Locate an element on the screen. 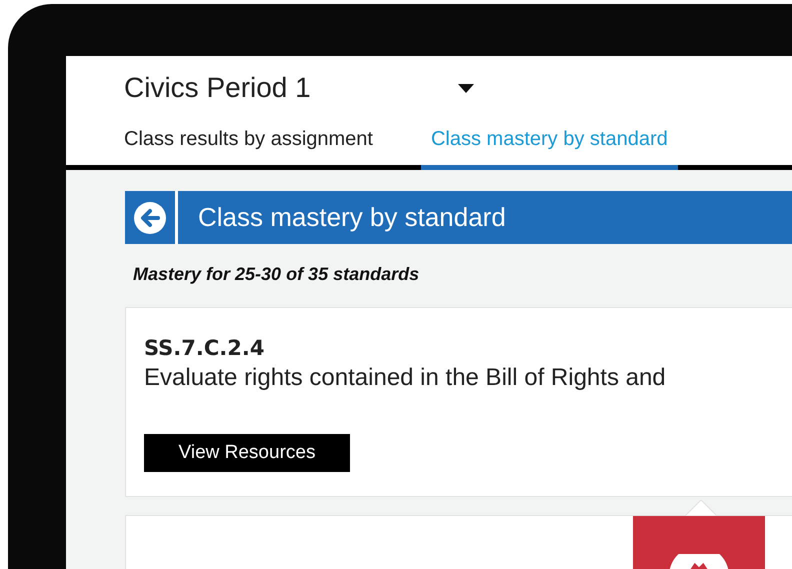  tab: Class results by assignment is located at coordinates (248, 149).